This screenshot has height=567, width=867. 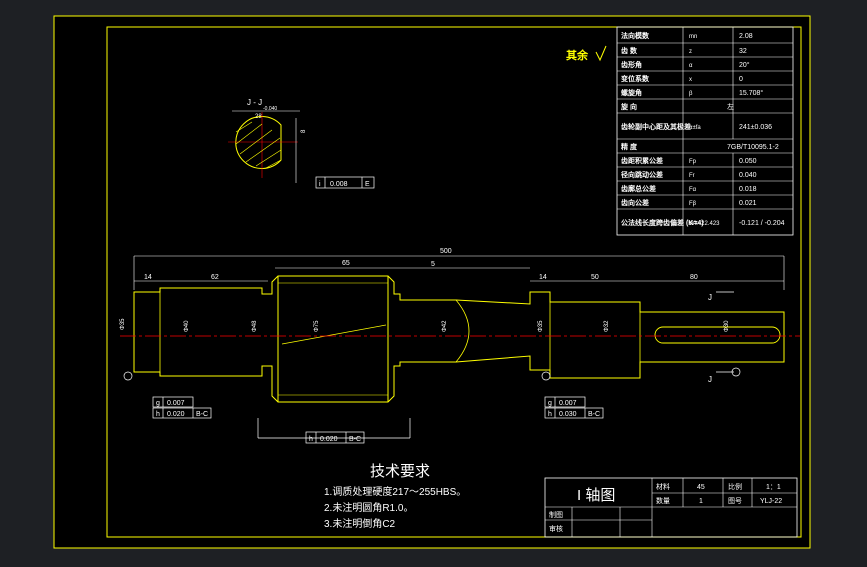 What do you see at coordinates (176, 414) in the screenshot?
I see `tol-left-2-value: 0.020` at bounding box center [176, 414].